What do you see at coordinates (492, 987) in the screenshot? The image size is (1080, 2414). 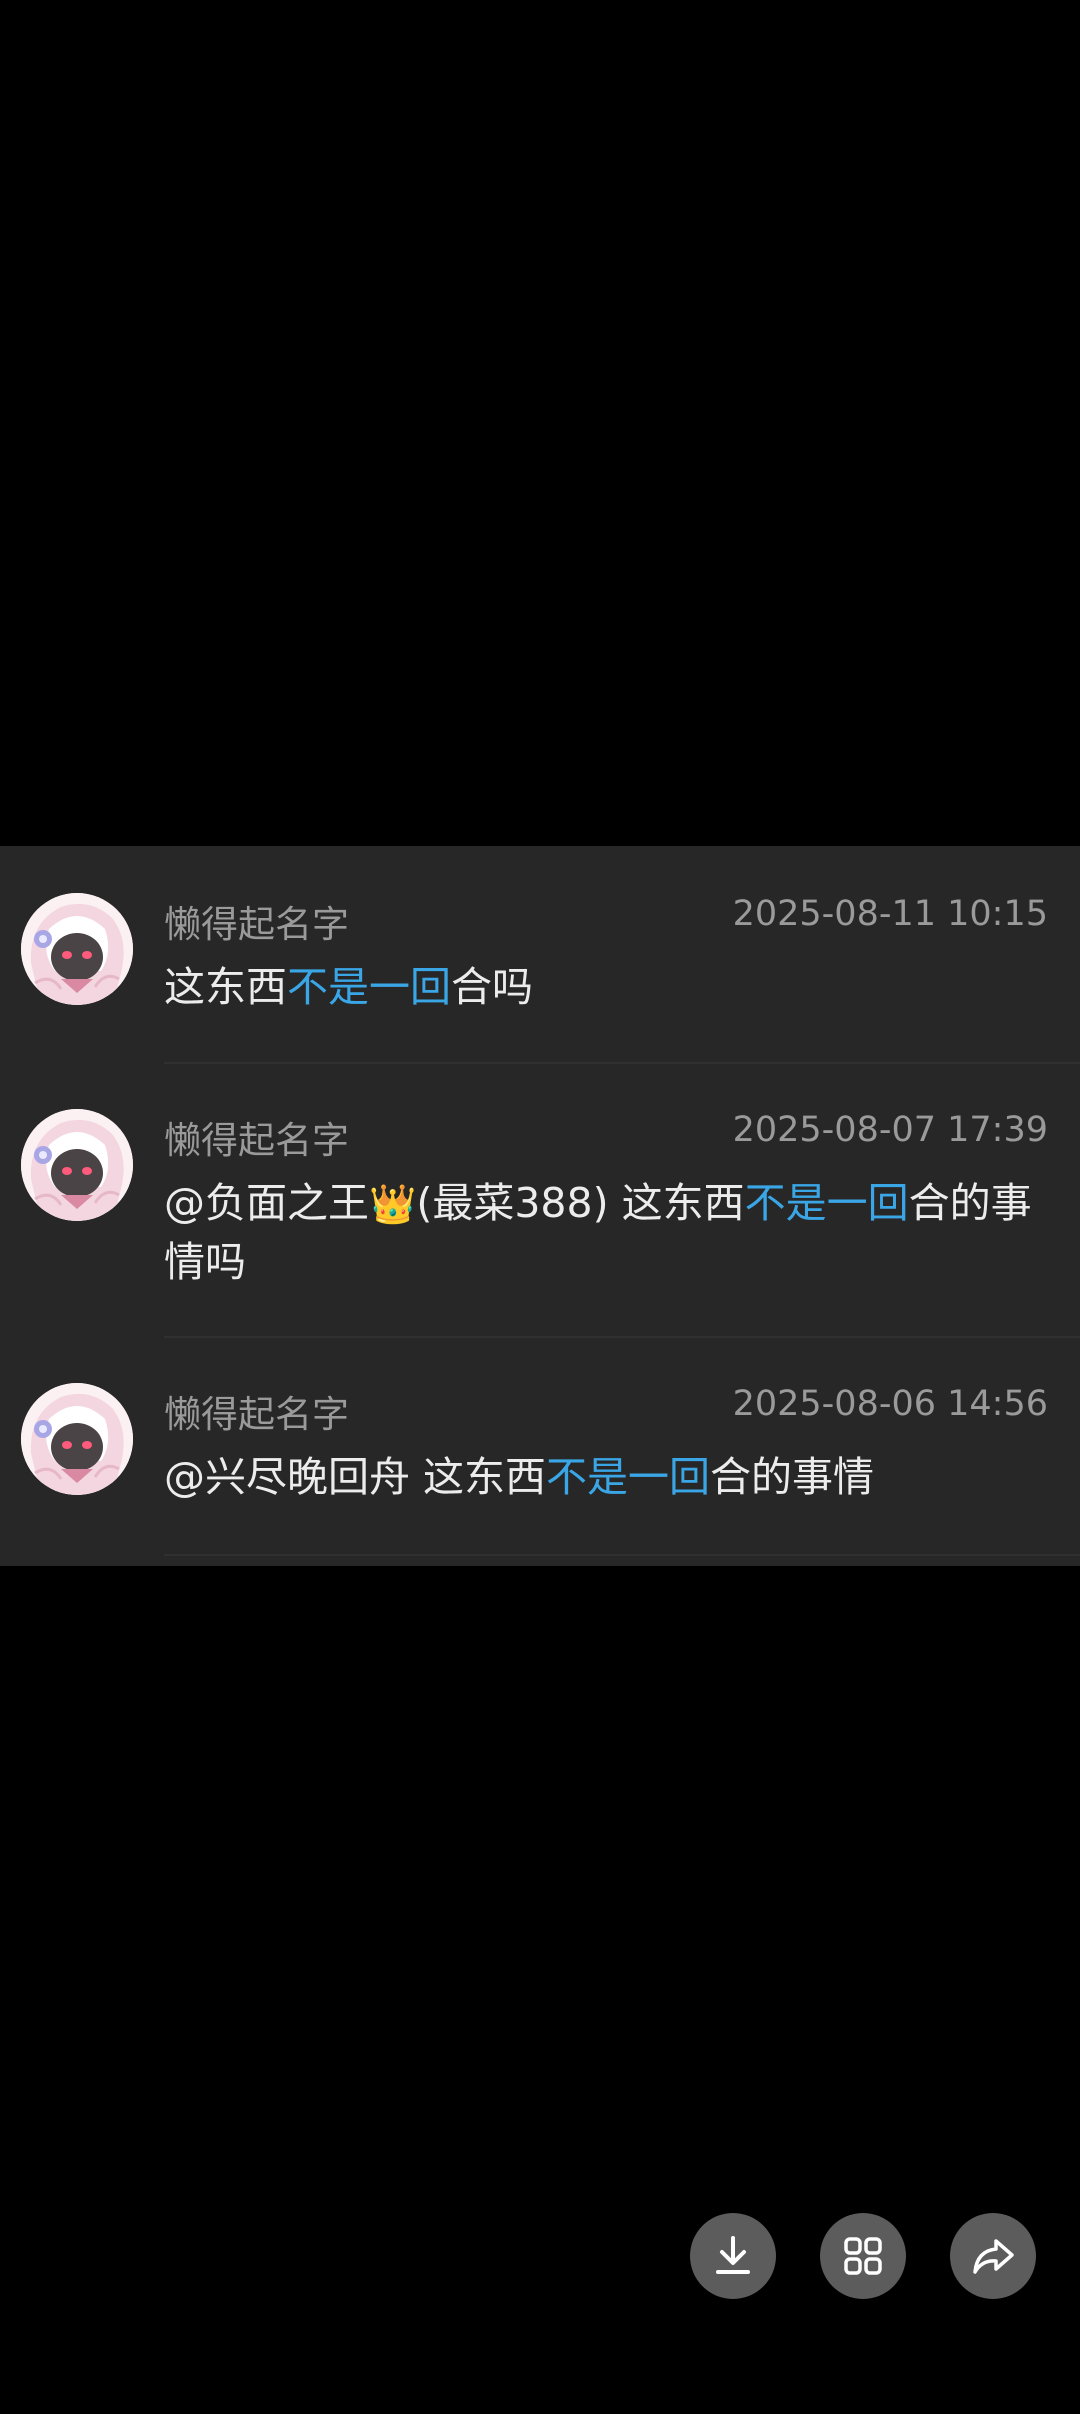 I see `comment-text-post: 合吗` at bounding box center [492, 987].